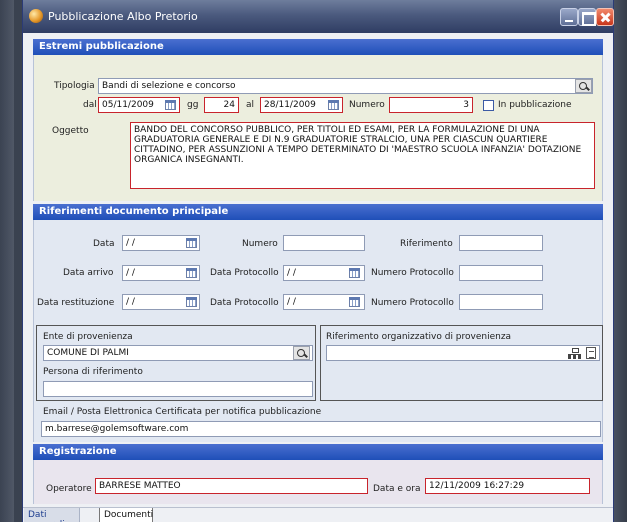 The image size is (627, 522). What do you see at coordinates (191, 302) in the screenshot?
I see `data-restituzione-calendar-icon` at bounding box center [191, 302].